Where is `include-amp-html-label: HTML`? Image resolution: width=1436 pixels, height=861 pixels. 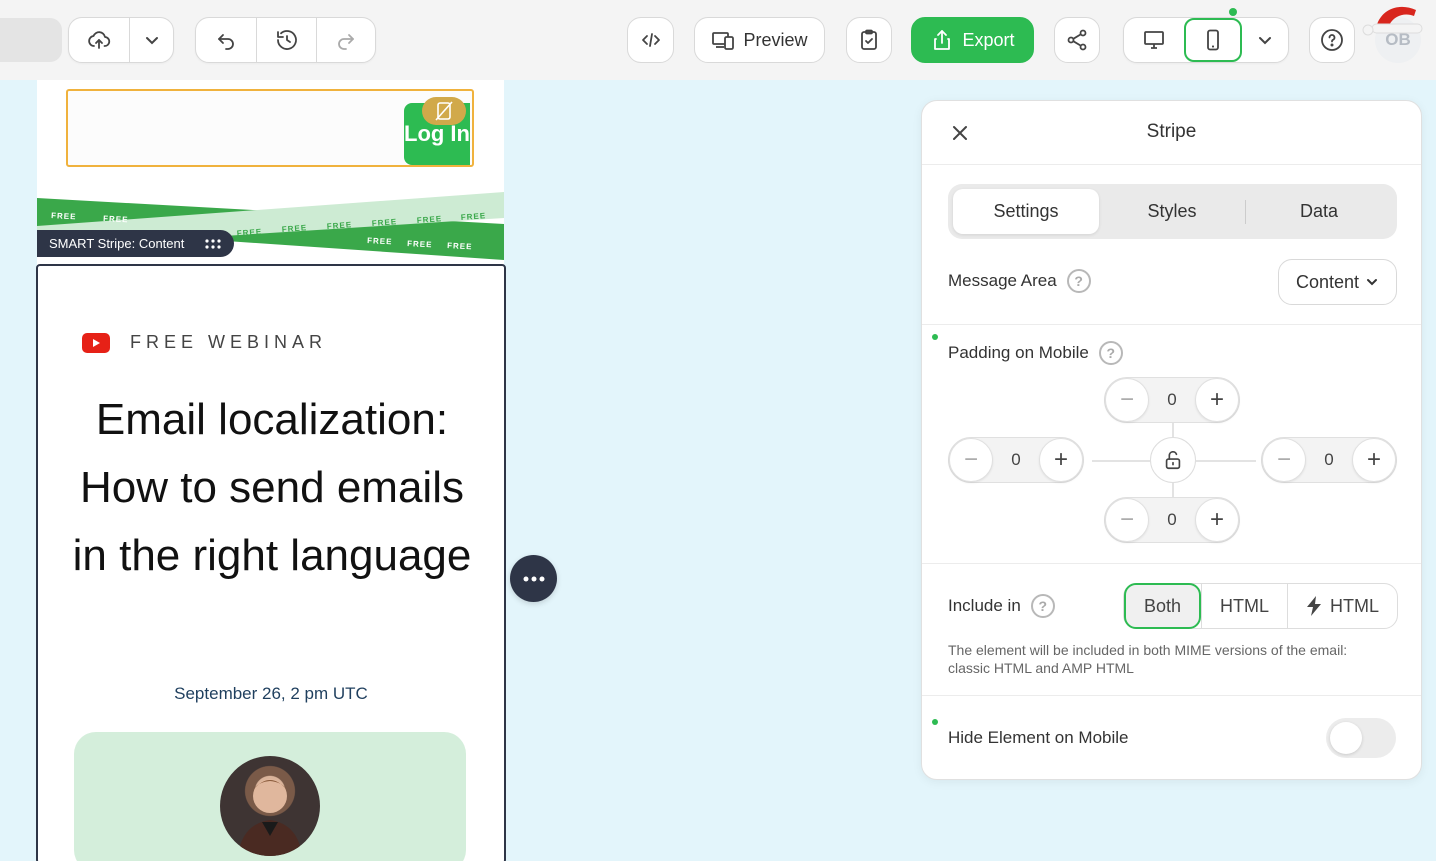
include-amp-html-label: HTML is located at coordinates (1355, 605).